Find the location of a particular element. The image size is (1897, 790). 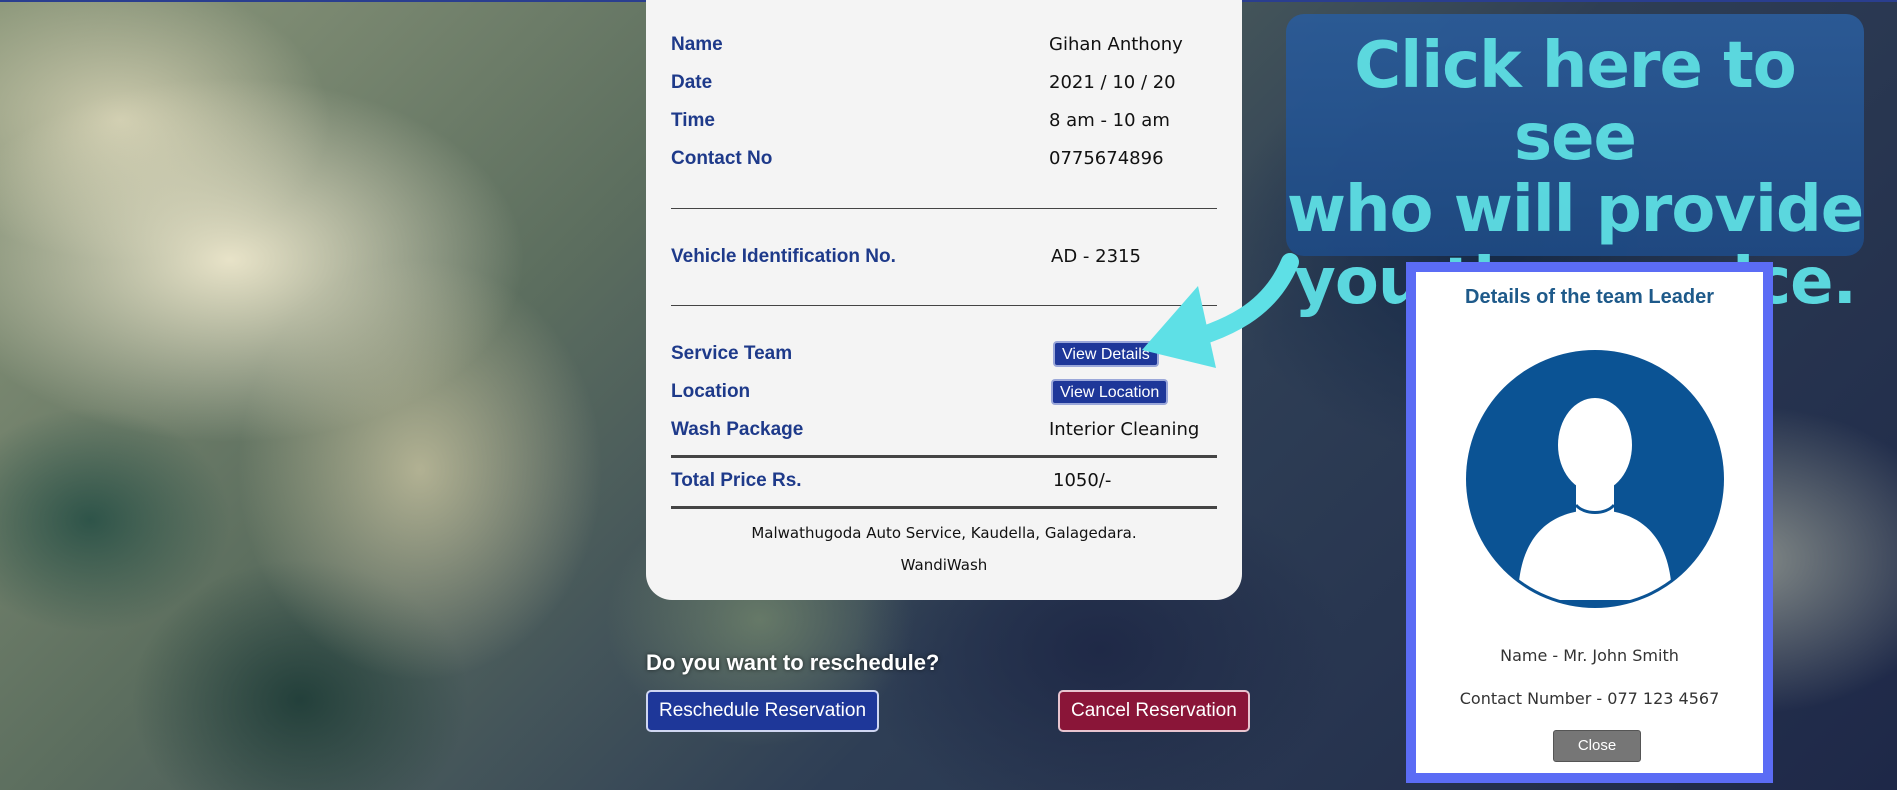

row-total: Total Price Rs. 1050/- is located at coordinates (943, 483).